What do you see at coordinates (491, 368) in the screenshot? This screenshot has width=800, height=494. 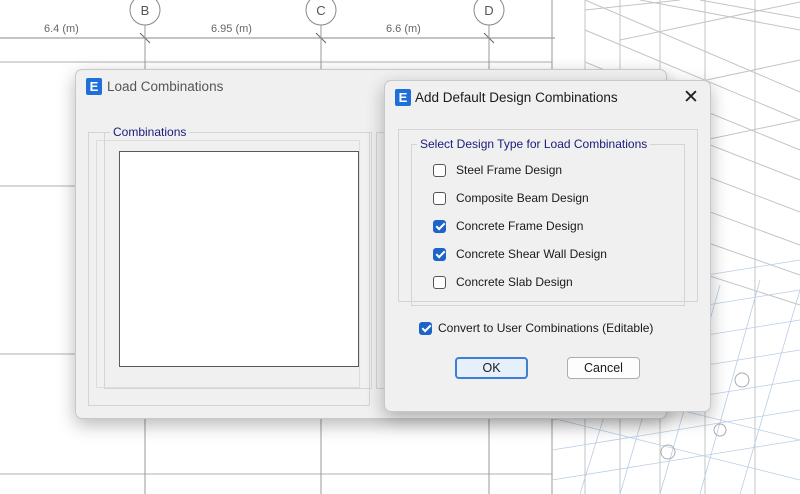 I see `ok-button: OK` at bounding box center [491, 368].